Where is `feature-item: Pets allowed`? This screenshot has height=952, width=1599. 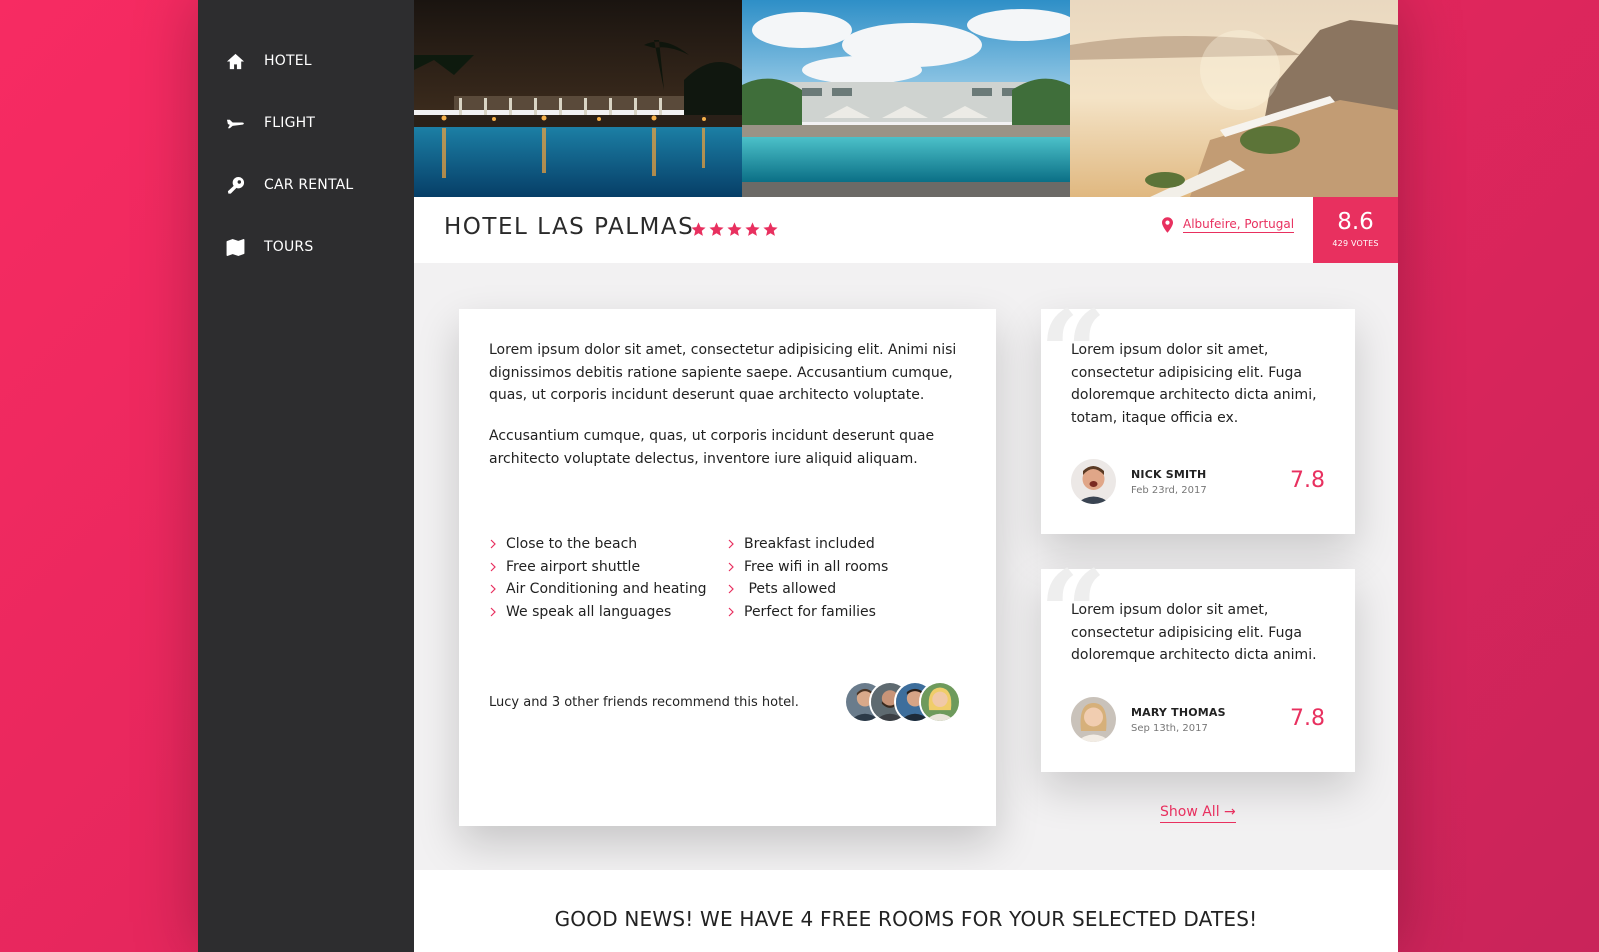 feature-item: Pets allowed is located at coordinates (847, 589).